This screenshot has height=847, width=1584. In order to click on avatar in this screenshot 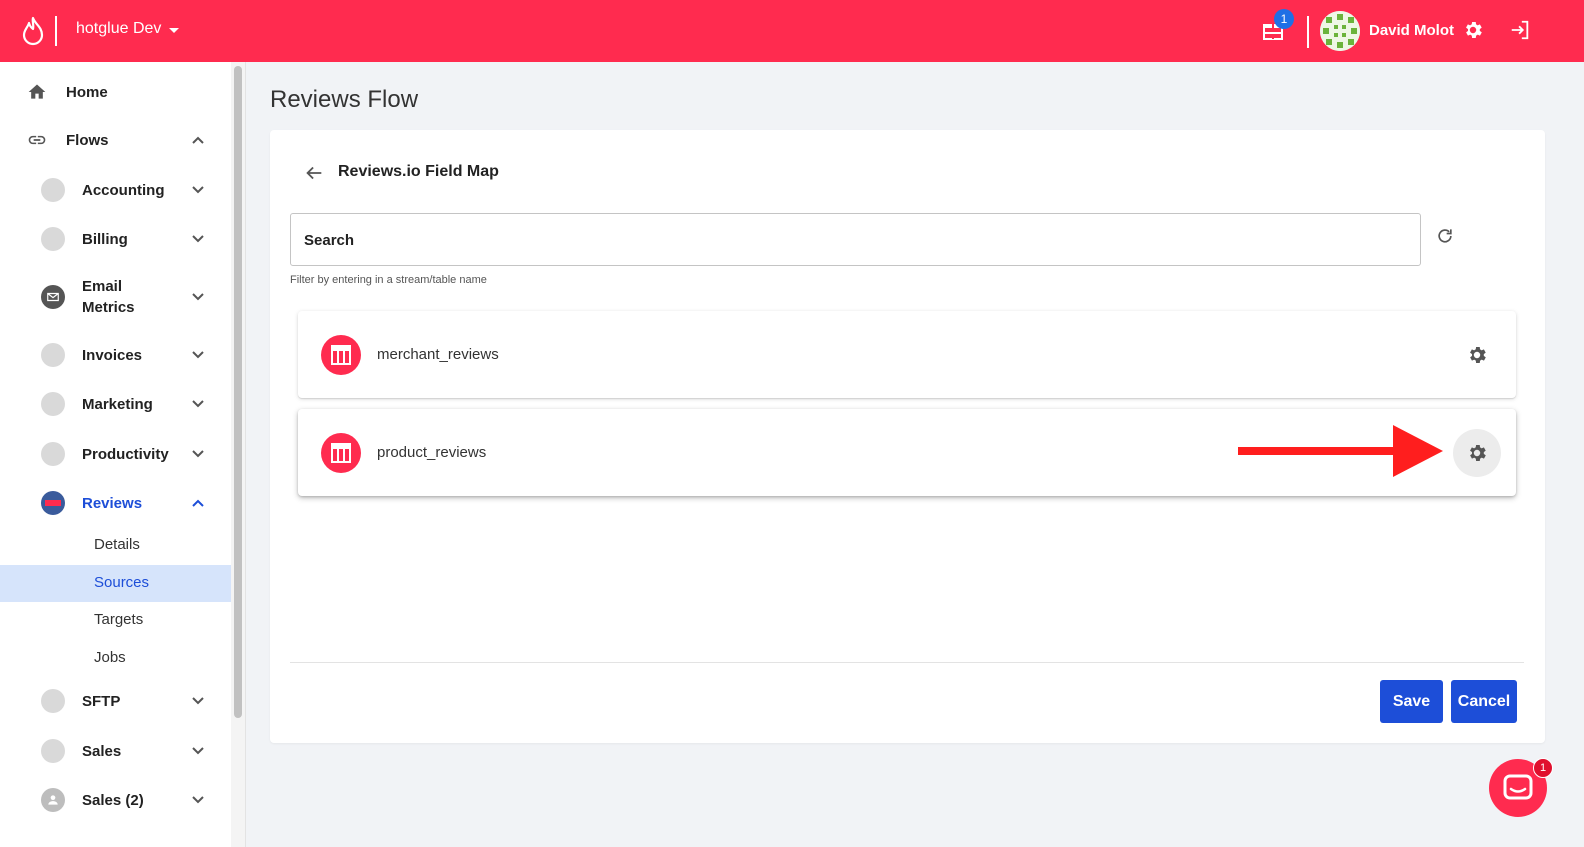, I will do `click(1340, 31)`.